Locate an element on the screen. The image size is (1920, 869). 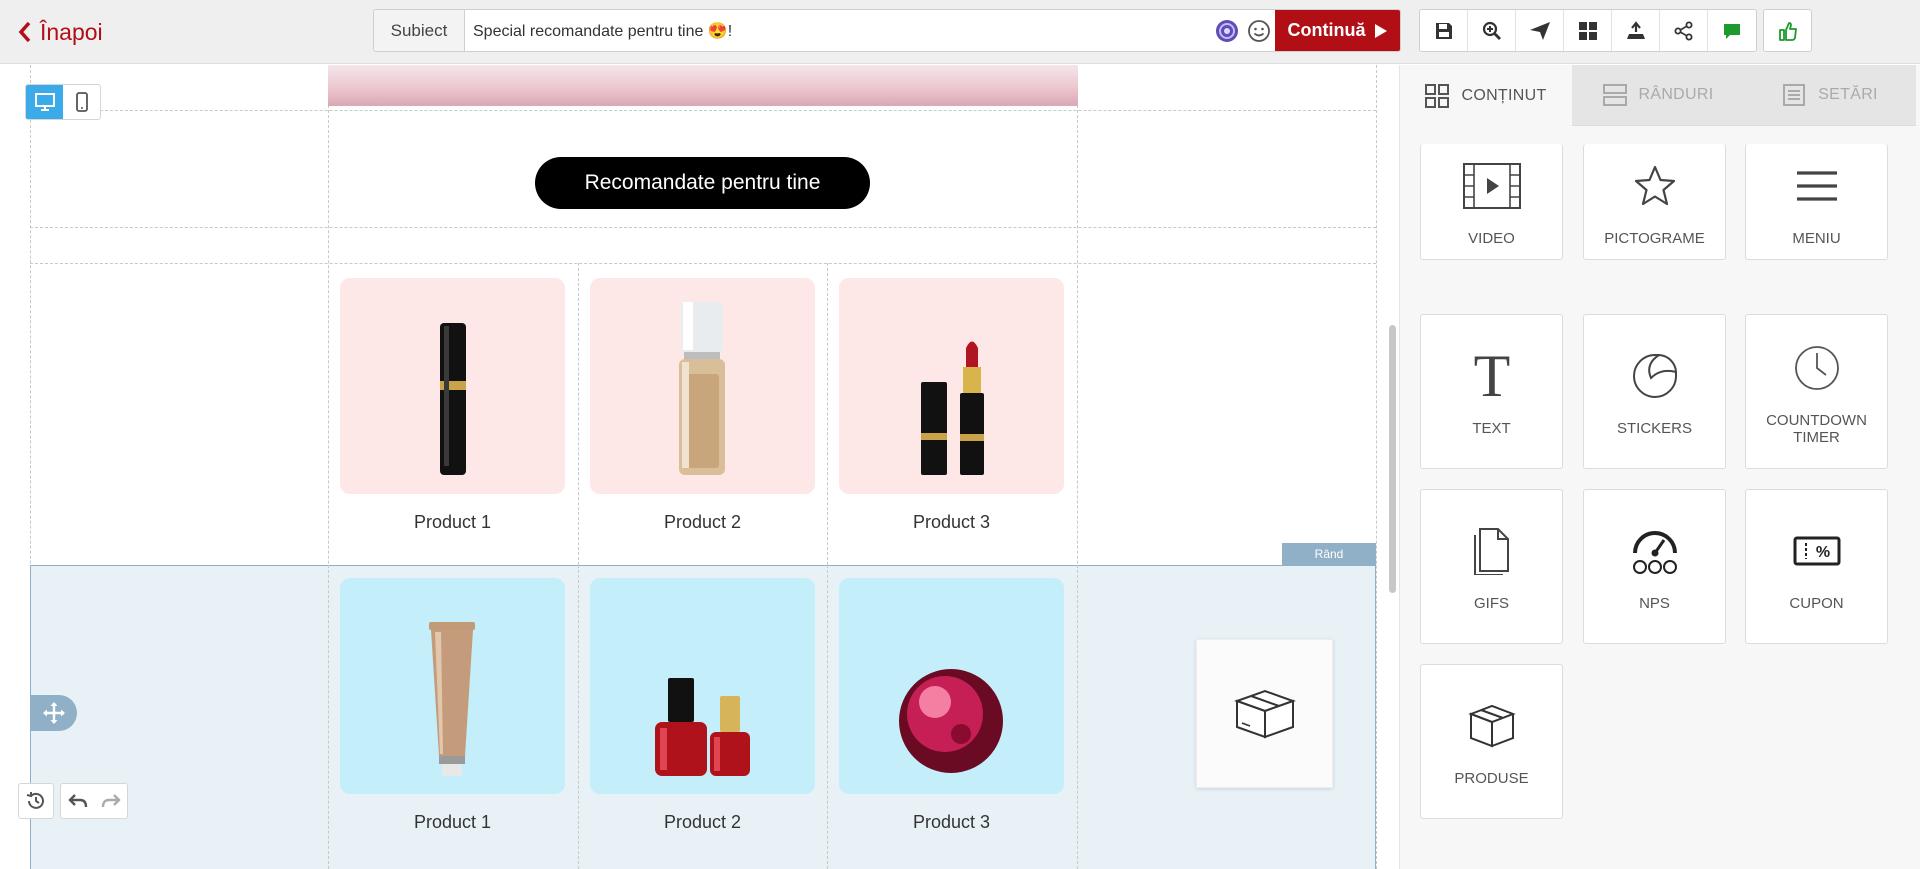
hero-image is located at coordinates (703, 85).